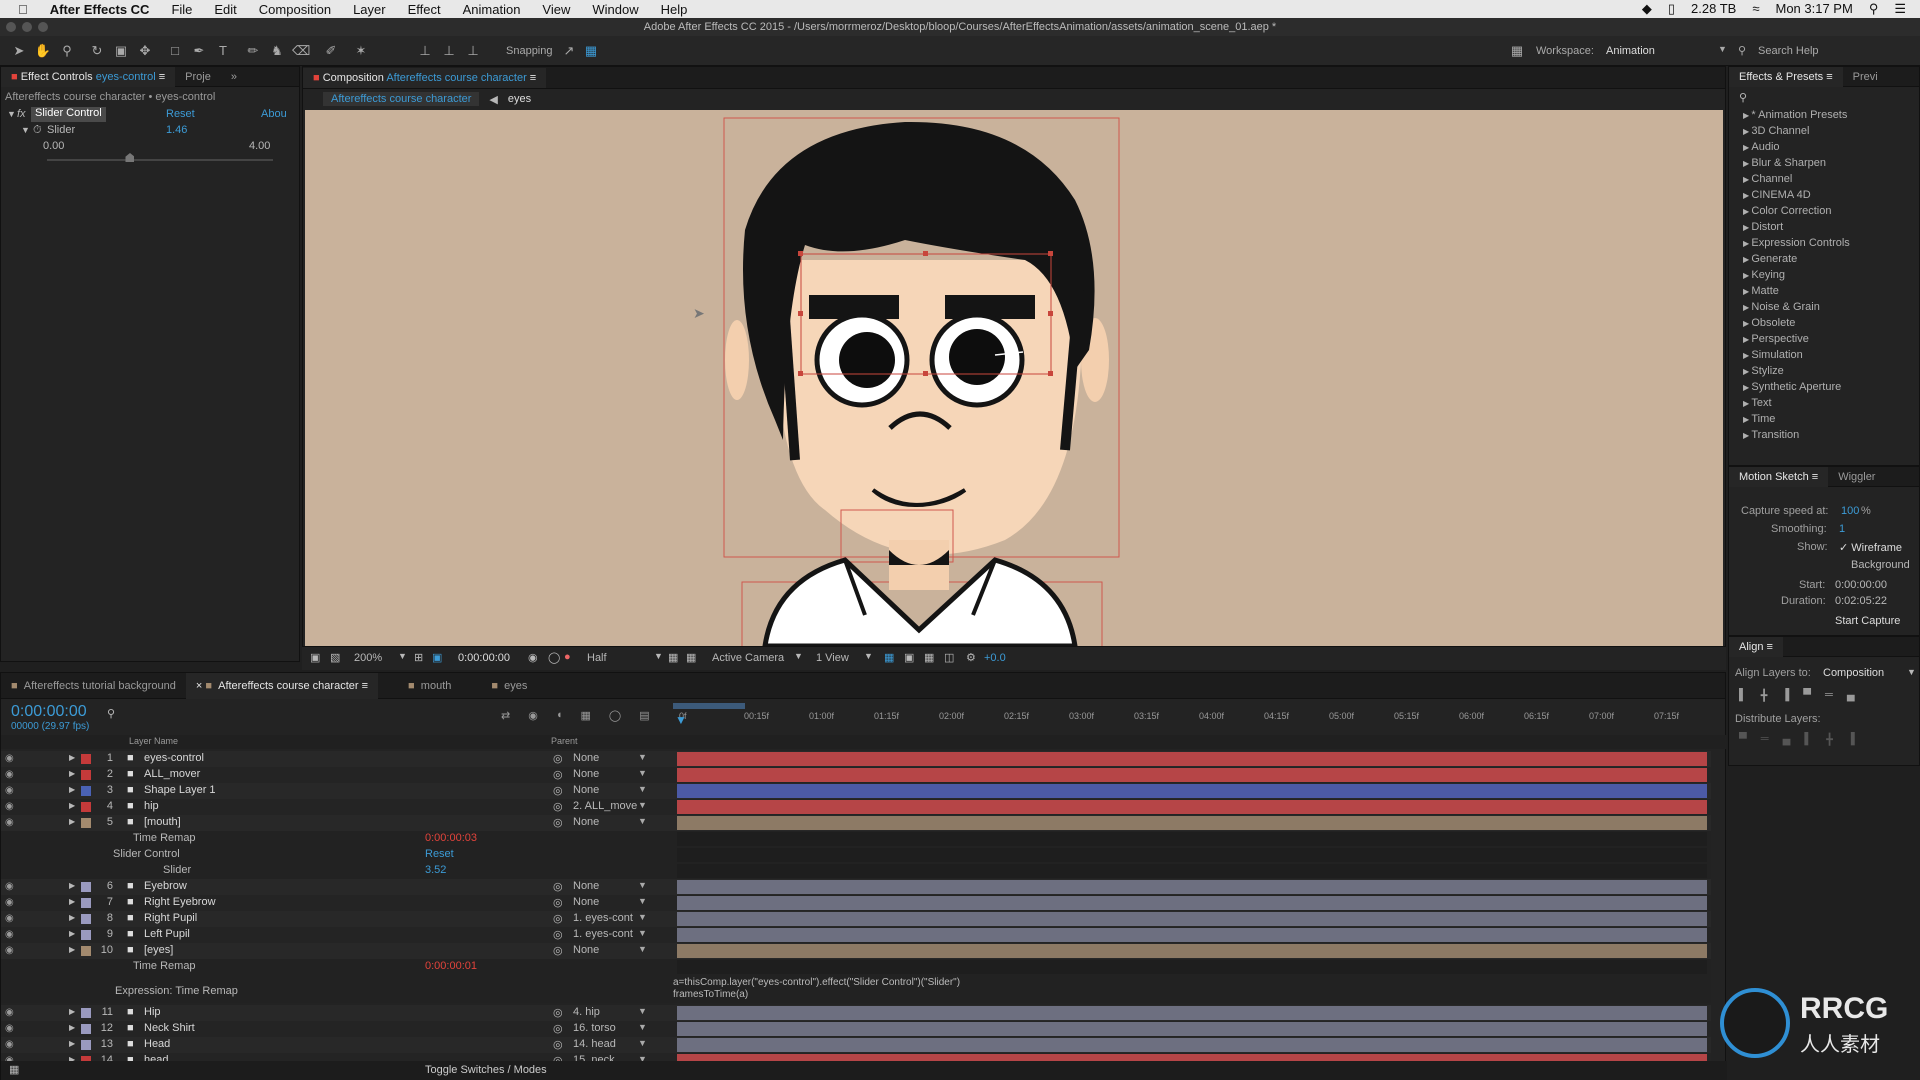  Describe the element at coordinates (1765, 739) in the screenshot. I see `distribute-vcenter-icon: ═` at that location.